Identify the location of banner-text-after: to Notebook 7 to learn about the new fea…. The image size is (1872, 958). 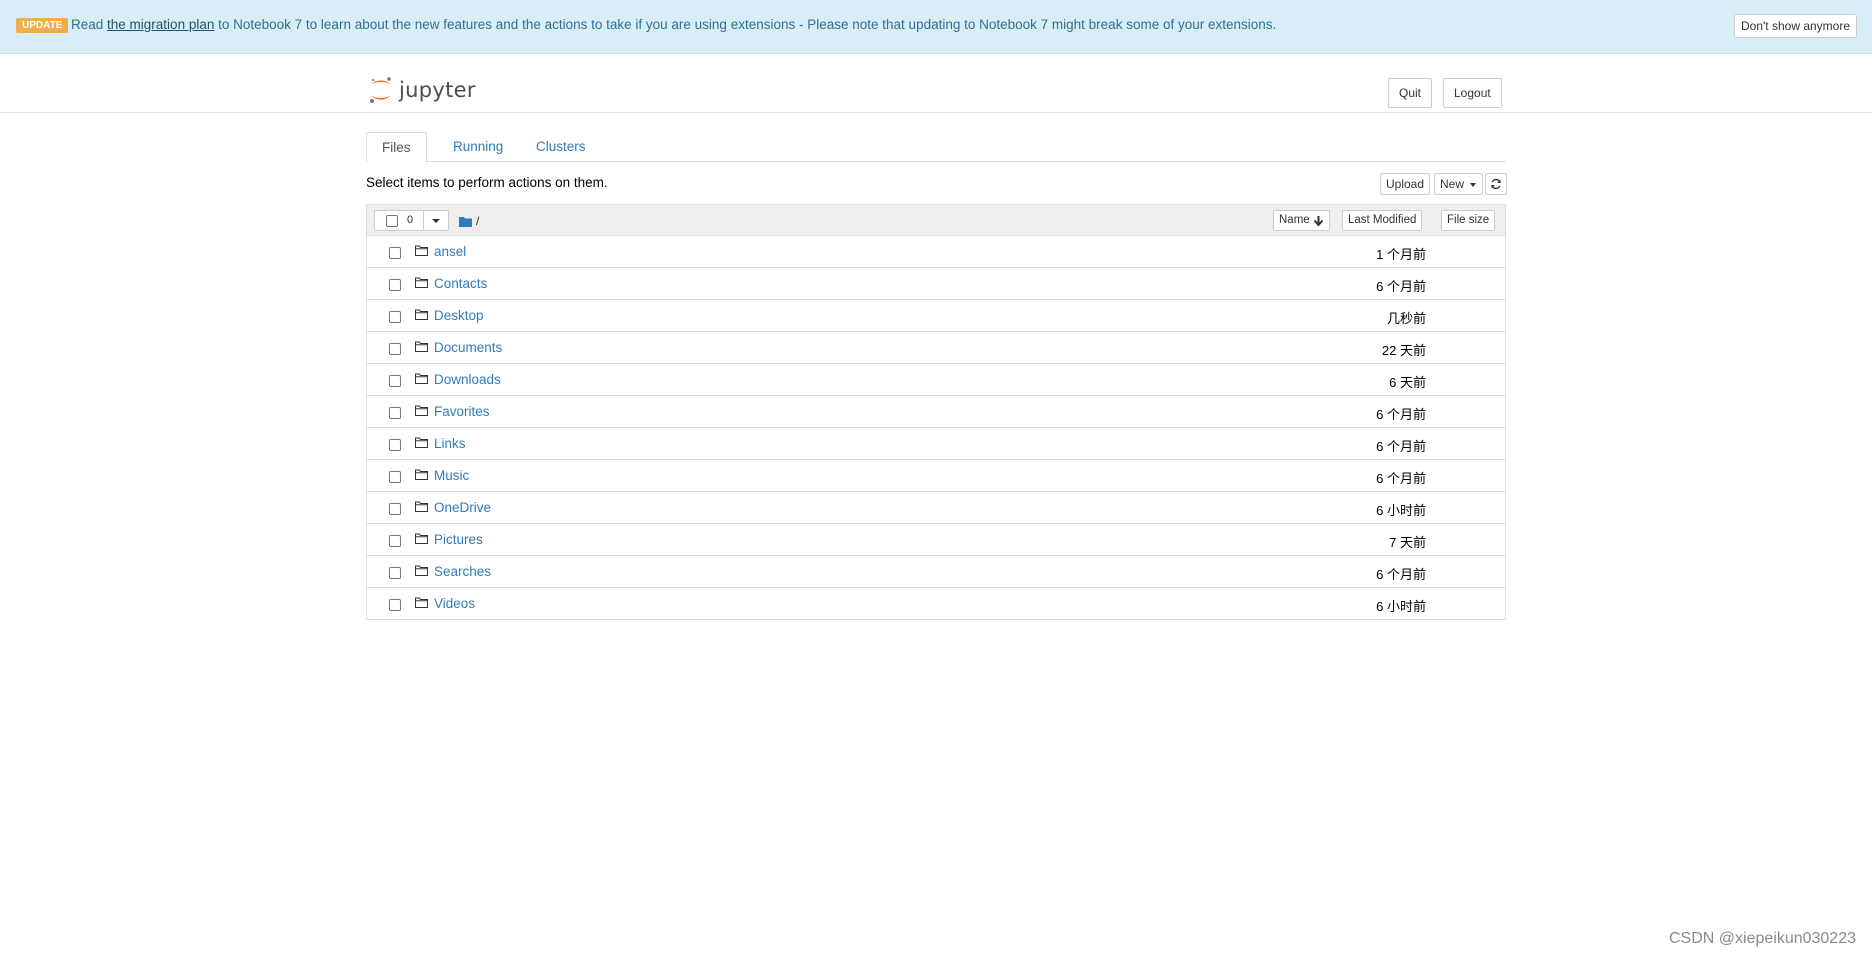
(745, 24).